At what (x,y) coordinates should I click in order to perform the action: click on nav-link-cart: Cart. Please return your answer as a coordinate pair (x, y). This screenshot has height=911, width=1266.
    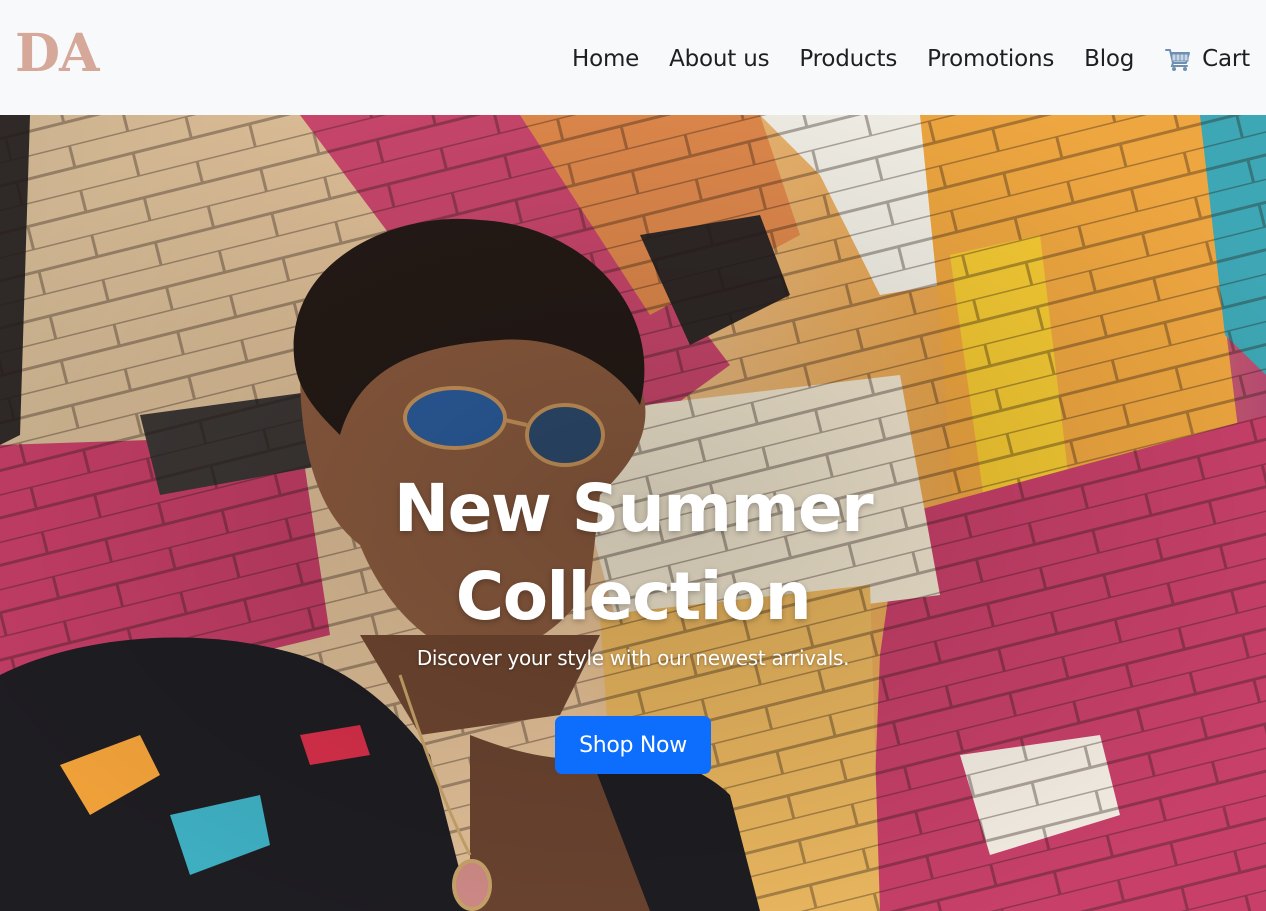
    Looking at the image, I should click on (1207, 59).